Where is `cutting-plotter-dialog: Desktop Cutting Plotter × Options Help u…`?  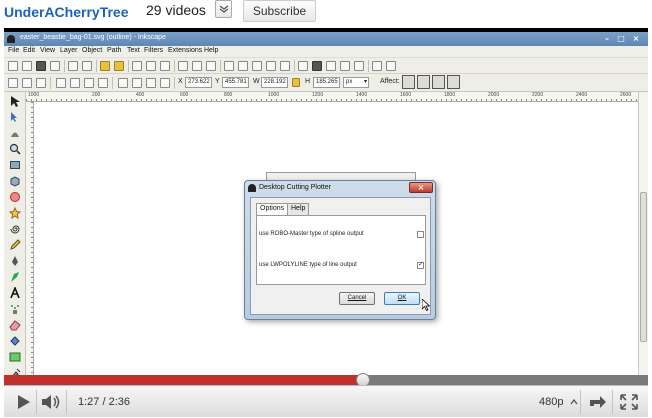 cutting-plotter-dialog: Desktop Cutting Plotter × Options Help u… is located at coordinates (340, 250).